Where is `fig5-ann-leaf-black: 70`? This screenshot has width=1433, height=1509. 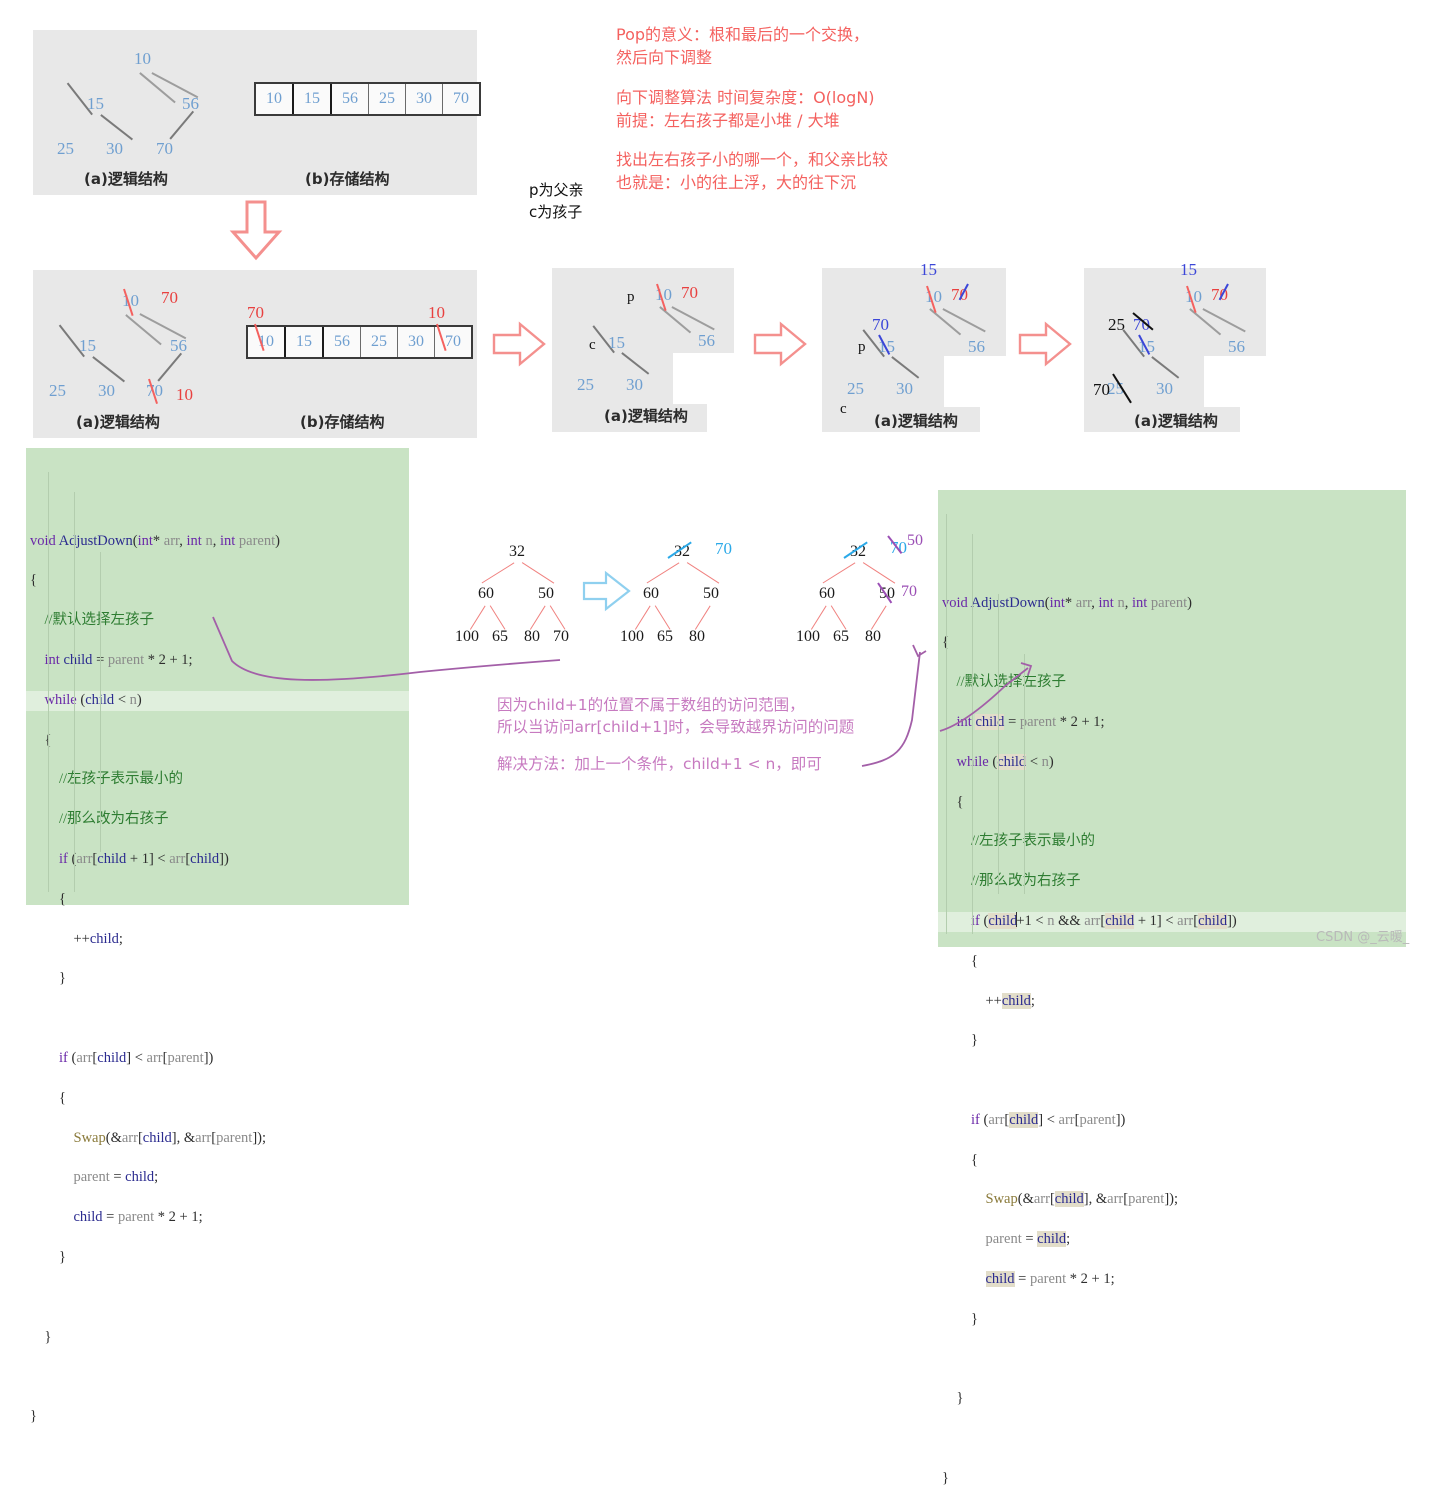 fig5-ann-leaf-black: 70 is located at coordinates (1101, 389).